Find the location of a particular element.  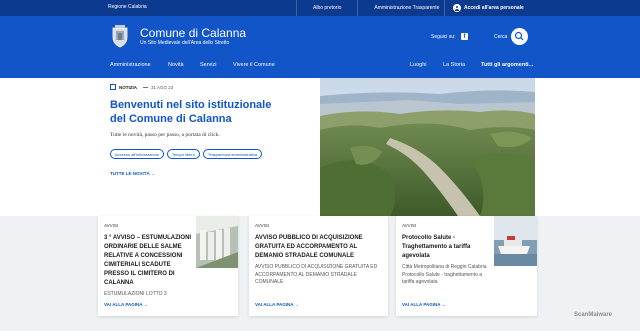

follow-label: Seguici su: is located at coordinates (443, 37).